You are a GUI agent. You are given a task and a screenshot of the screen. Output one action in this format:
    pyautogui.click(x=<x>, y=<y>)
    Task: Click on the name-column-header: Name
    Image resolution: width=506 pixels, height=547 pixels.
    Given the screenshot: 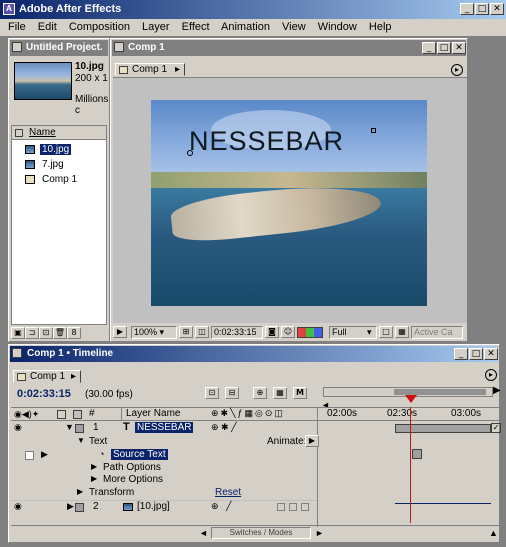 What is the action you would take?
    pyautogui.click(x=59, y=133)
    